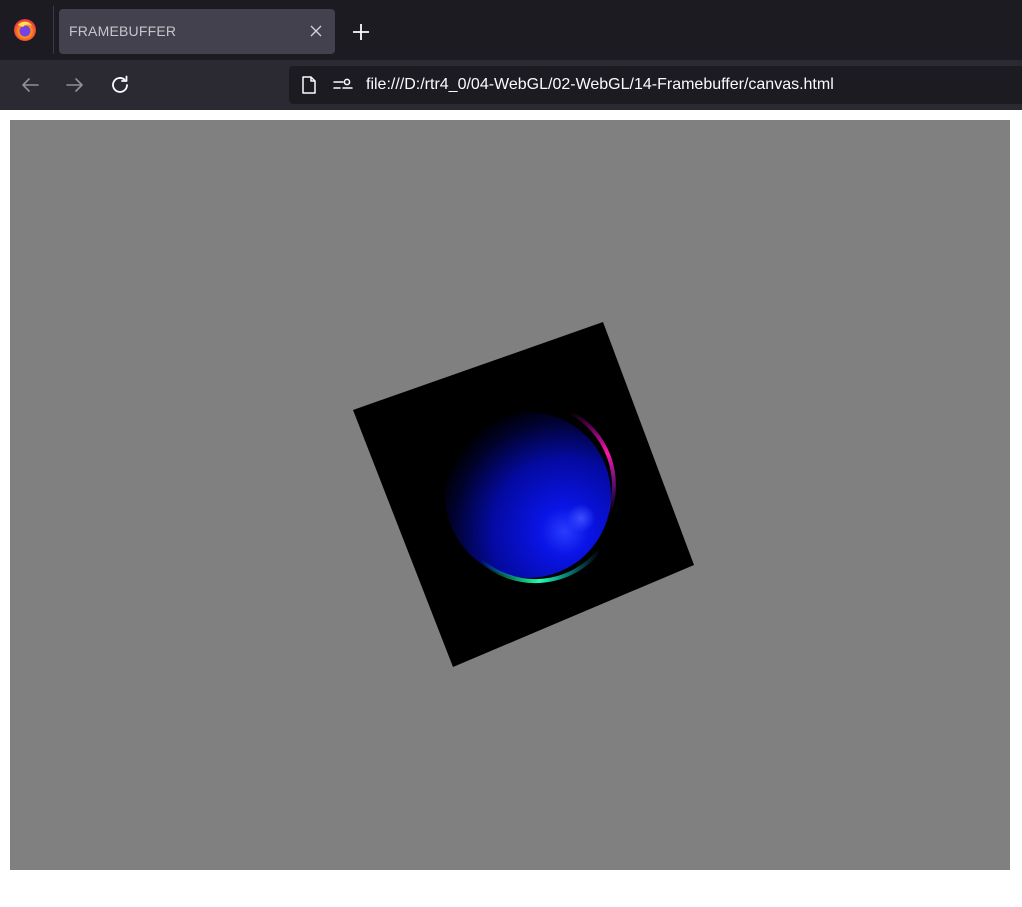 This screenshot has height=907, width=1022. Describe the element at coordinates (123, 31) in the screenshot. I see `tab-title: FRAMEBUFFER` at that location.